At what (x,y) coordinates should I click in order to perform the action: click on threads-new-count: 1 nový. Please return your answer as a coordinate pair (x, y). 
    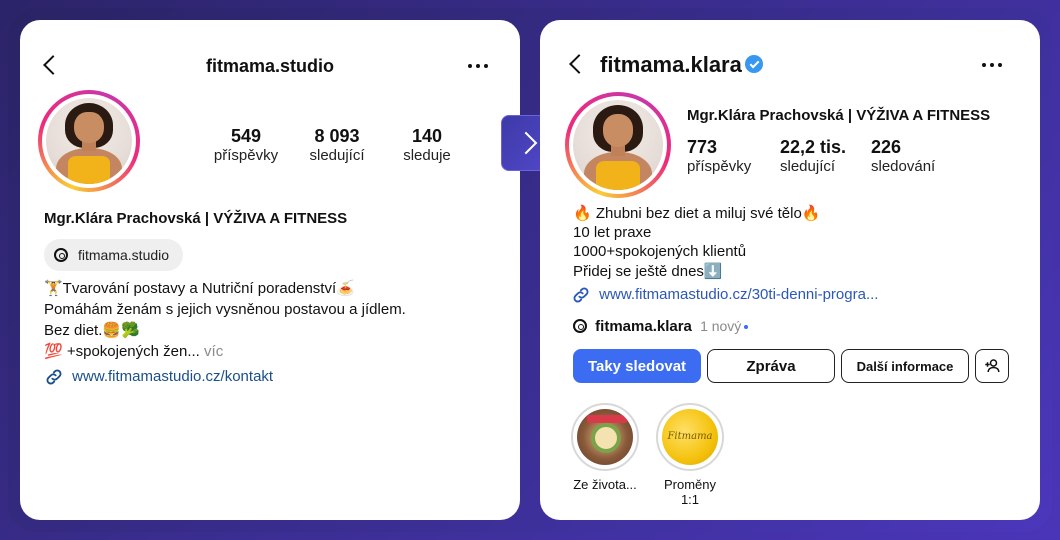
    Looking at the image, I should click on (721, 326).